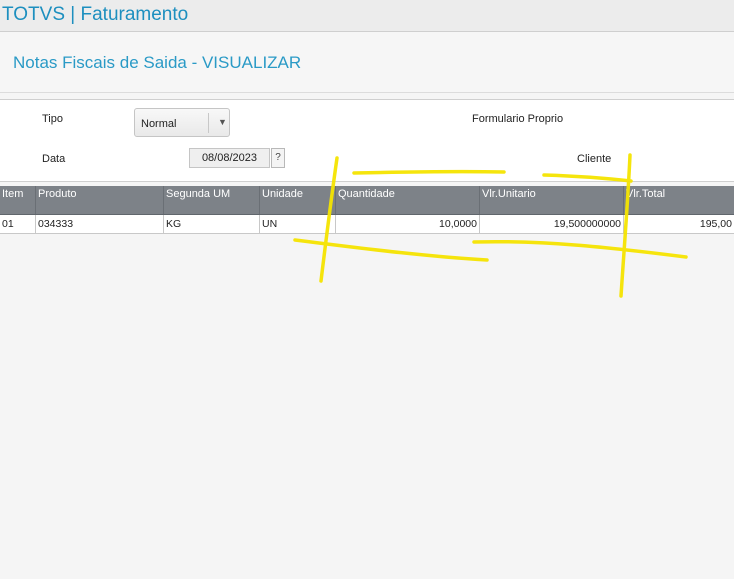  Describe the element at coordinates (222, 122) in the screenshot. I see `chevron-down-icon: ▼` at that location.